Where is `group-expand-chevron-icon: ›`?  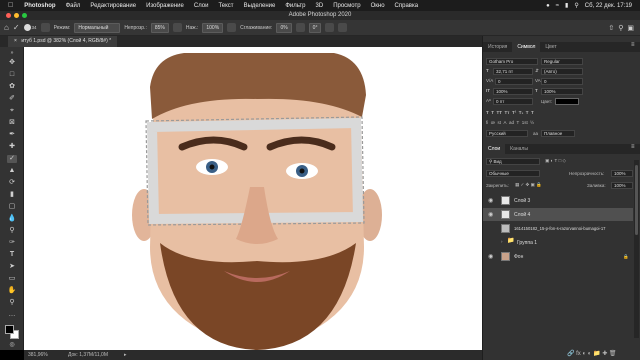
group-expand-chevron-icon: › is located at coordinates (502, 241).